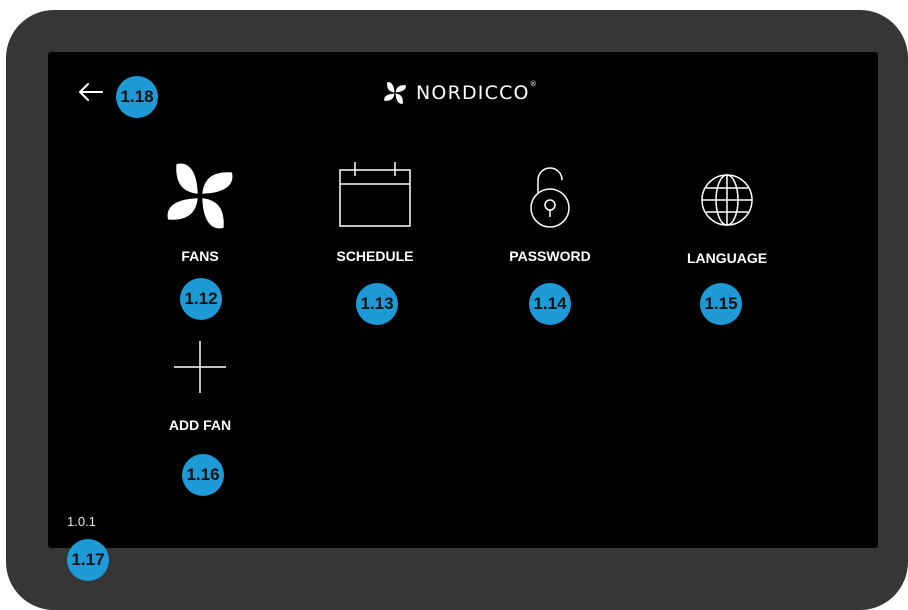 The image size is (908, 610). Describe the element at coordinates (88, 560) in the screenshot. I see `annotation-badge-version: 1.17` at that location.